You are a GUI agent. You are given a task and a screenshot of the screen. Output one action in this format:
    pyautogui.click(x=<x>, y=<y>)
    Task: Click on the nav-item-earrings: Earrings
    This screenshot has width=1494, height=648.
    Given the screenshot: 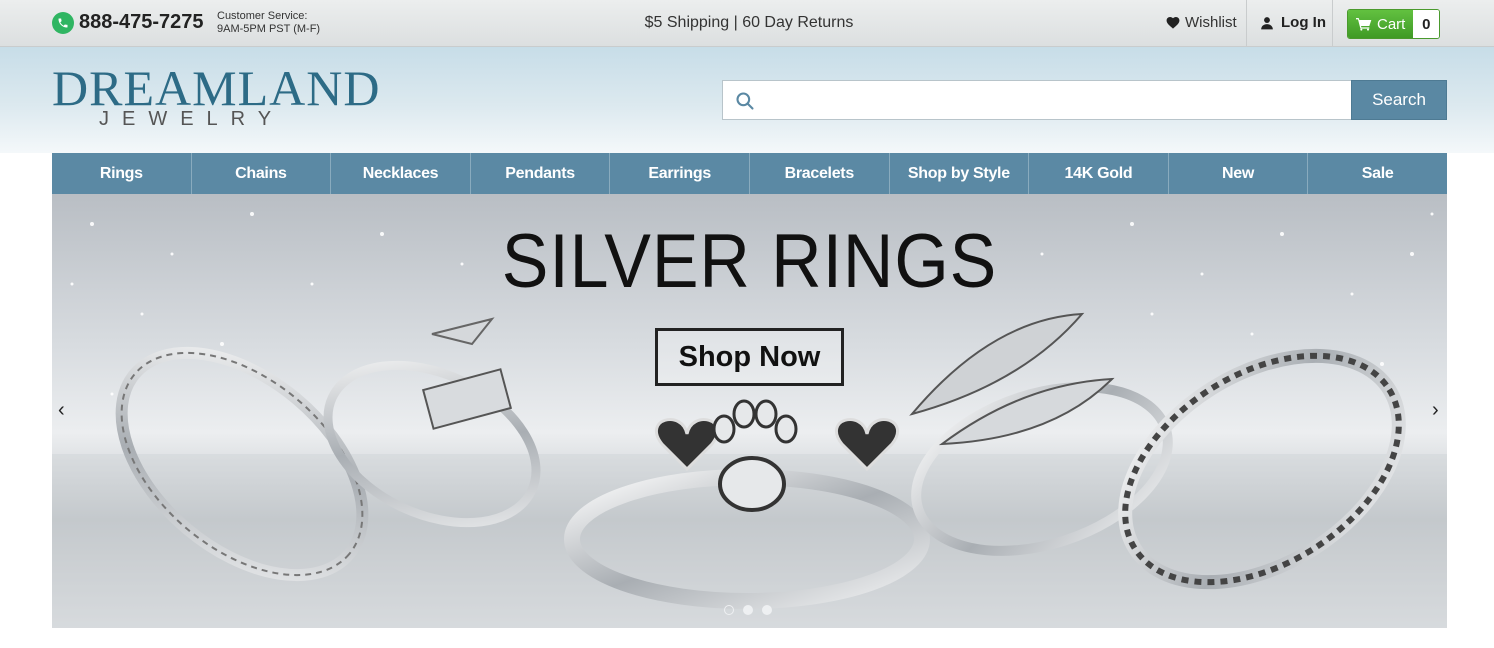 What is the action you would take?
    pyautogui.click(x=680, y=173)
    